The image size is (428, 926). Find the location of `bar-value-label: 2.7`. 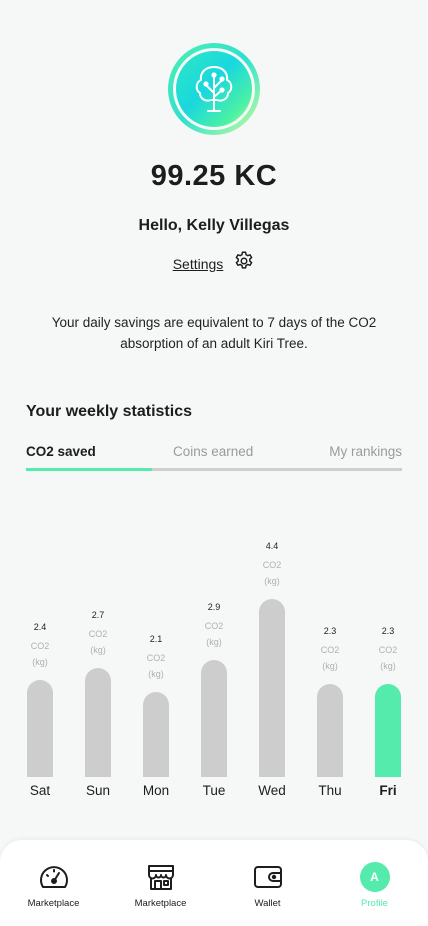

bar-value-label: 2.7 is located at coordinates (98, 614).